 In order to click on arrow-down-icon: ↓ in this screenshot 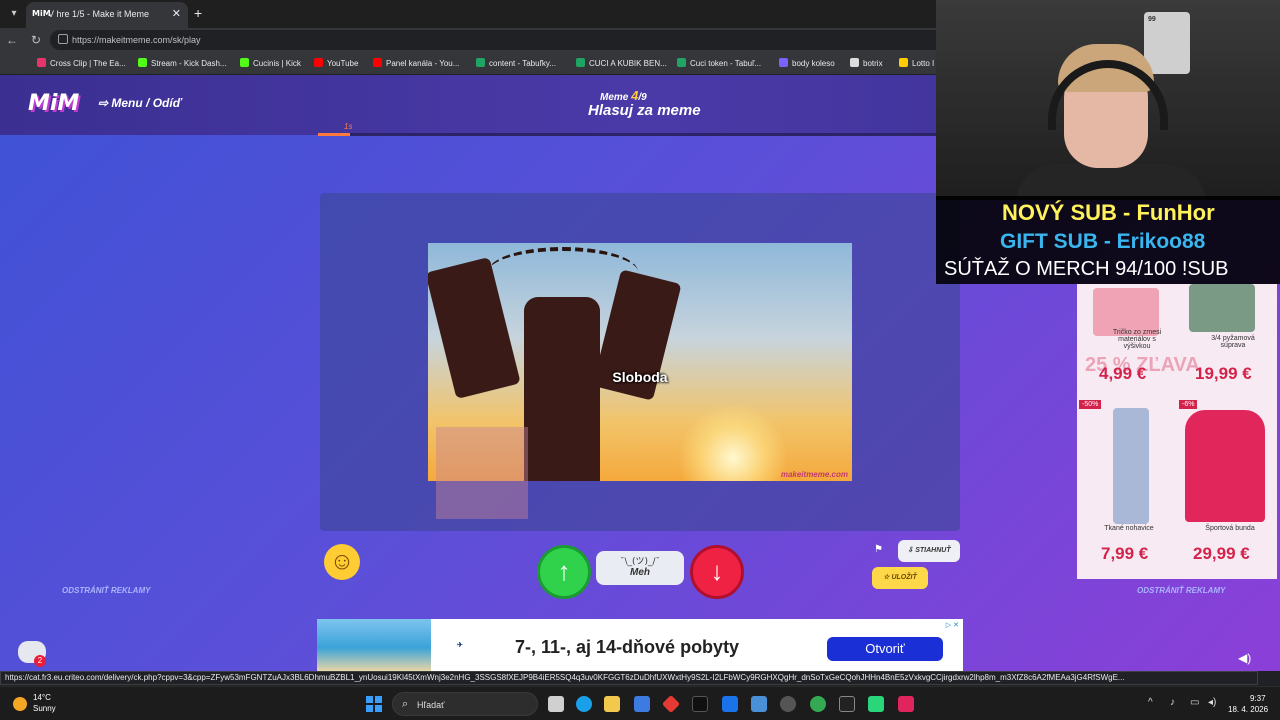, I will do `click(717, 571)`.